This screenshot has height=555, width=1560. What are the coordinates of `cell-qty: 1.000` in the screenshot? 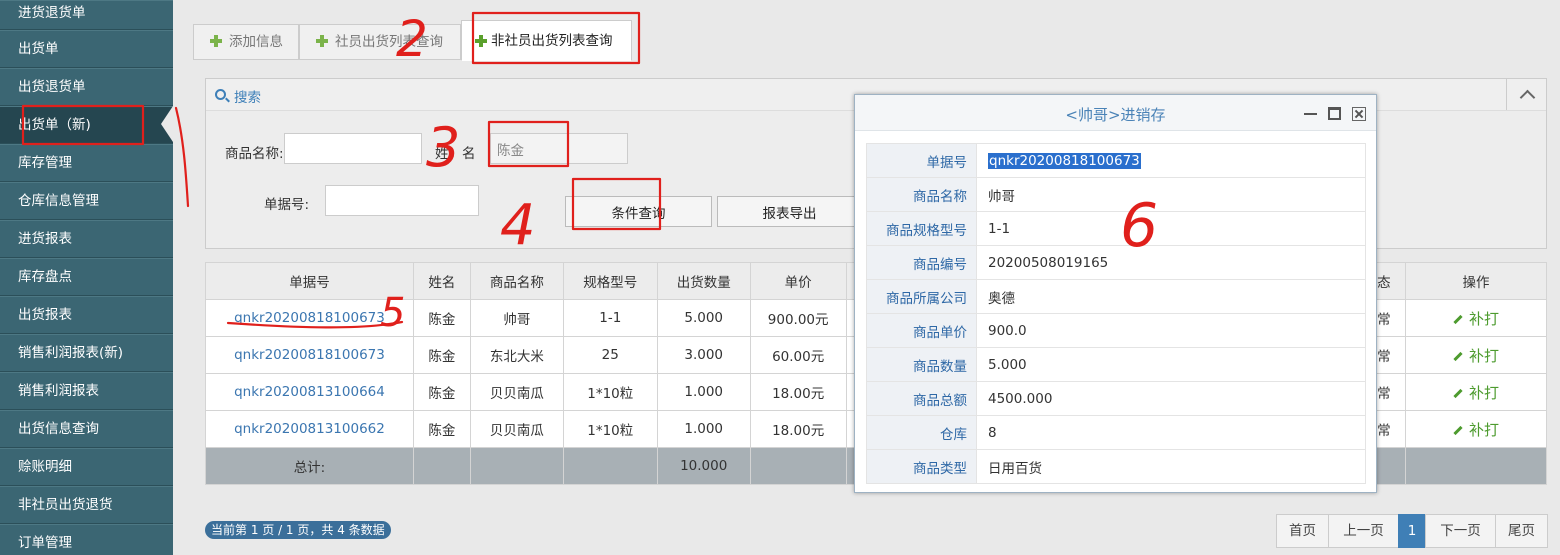 It's located at (703, 429).